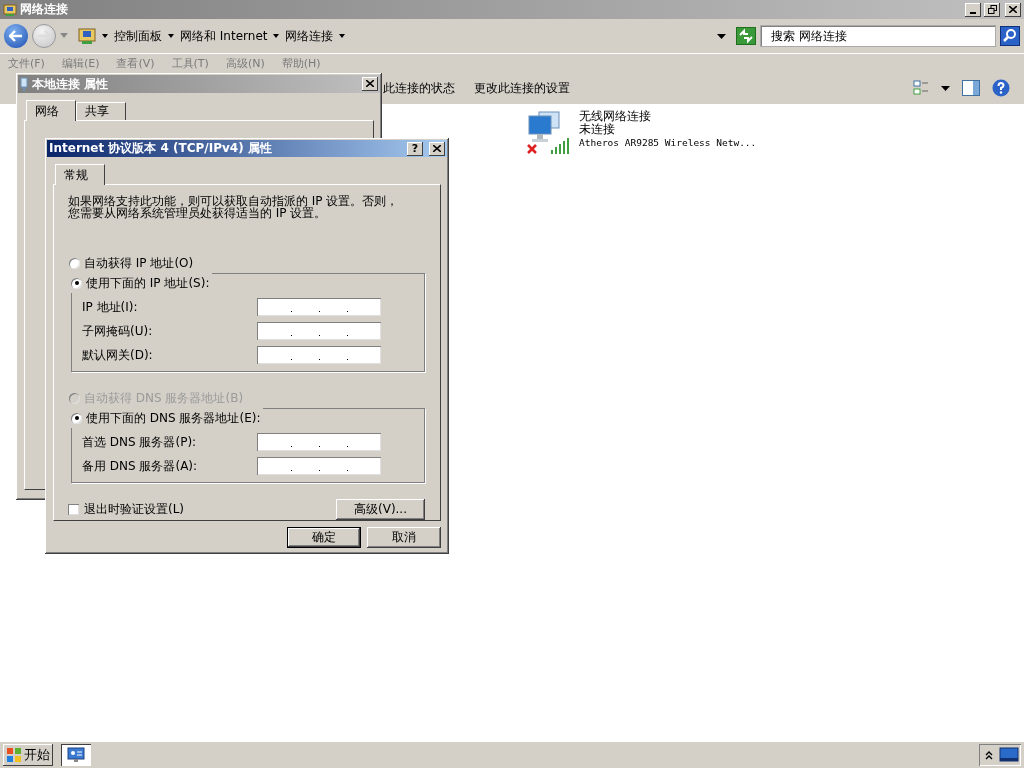 The height and width of the screenshot is (768, 1024). Describe the element at coordinates (233, 201) in the screenshot. I see `description-text: 如果网络支持此功能，则可以获取自动指派的 IP 设置。否则，` at that location.